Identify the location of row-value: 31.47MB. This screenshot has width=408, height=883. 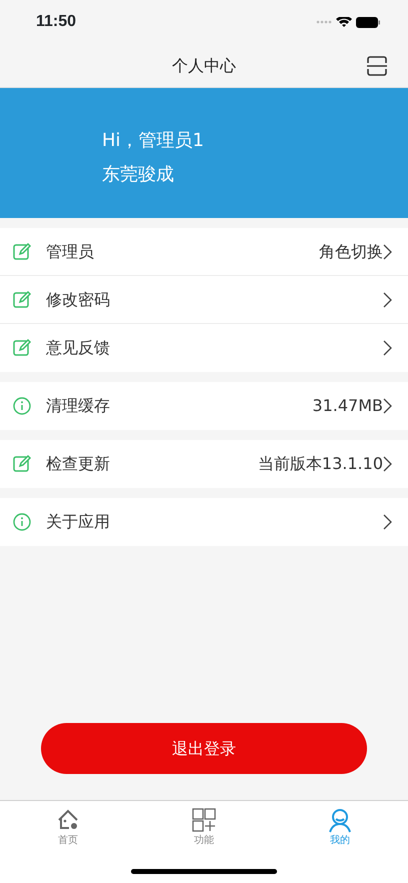
(347, 406).